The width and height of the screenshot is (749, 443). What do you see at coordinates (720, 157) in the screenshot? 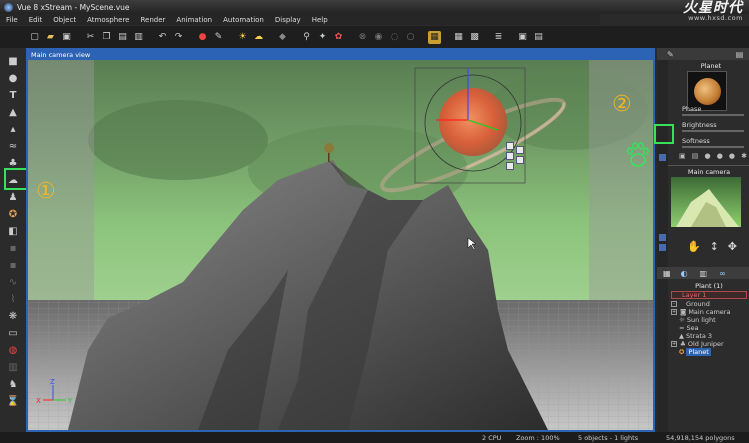
I see `dots-icon-2: ●` at bounding box center [720, 157].